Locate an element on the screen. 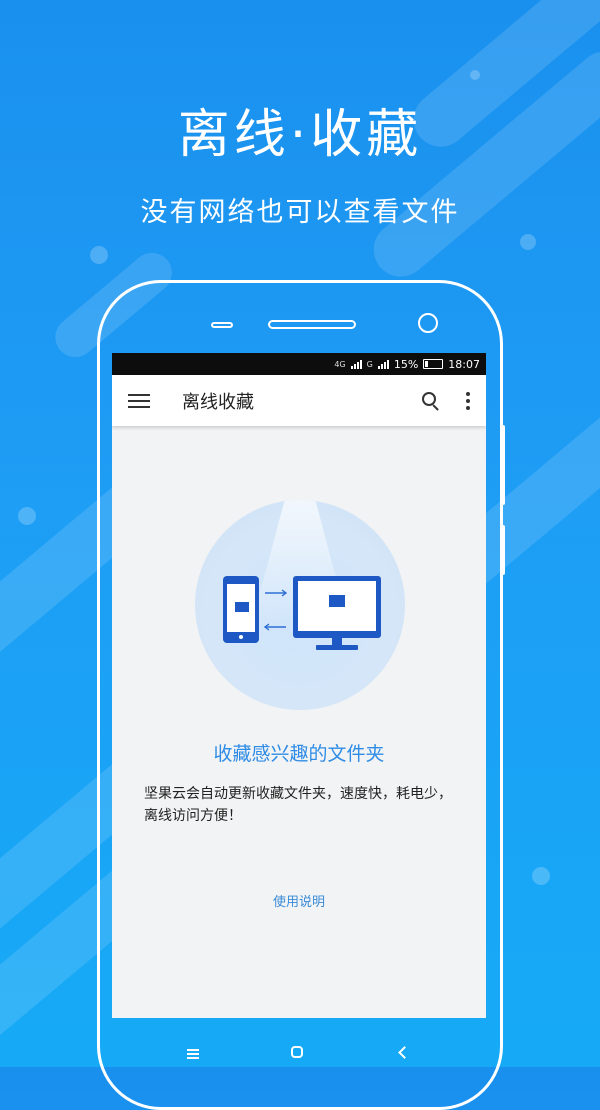  menu-icon is located at coordinates (193, 1054).